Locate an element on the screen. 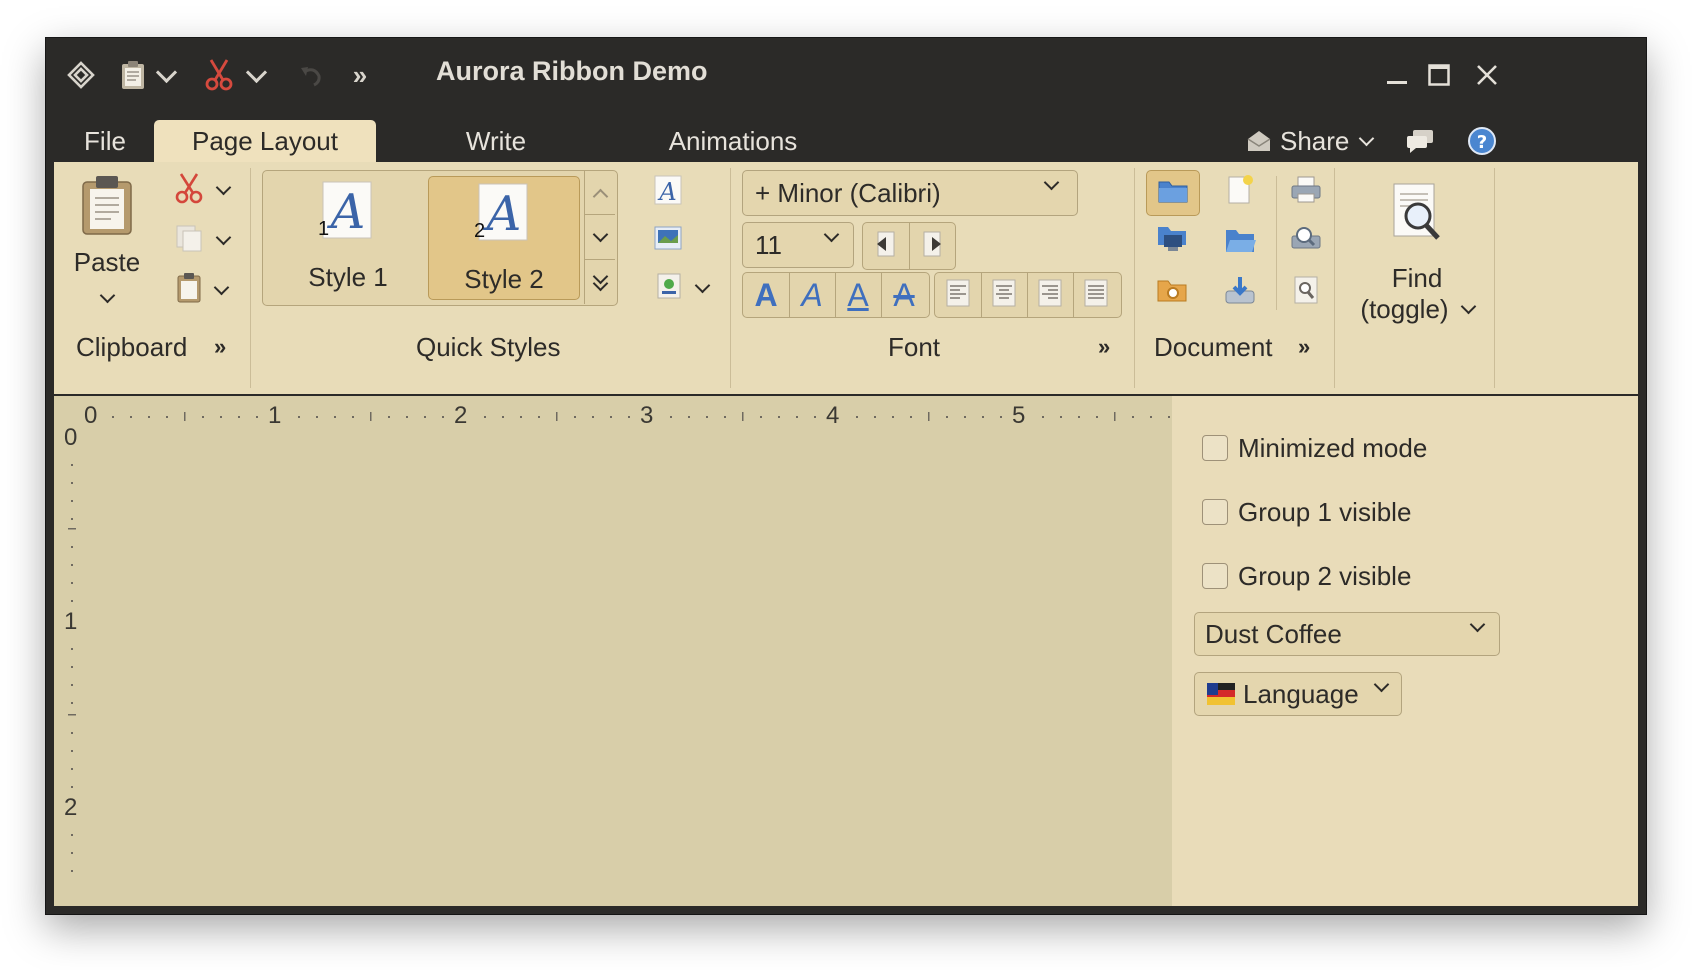 The height and width of the screenshot is (970, 1692). gallery-scroll-up is located at coordinates (600, 192).